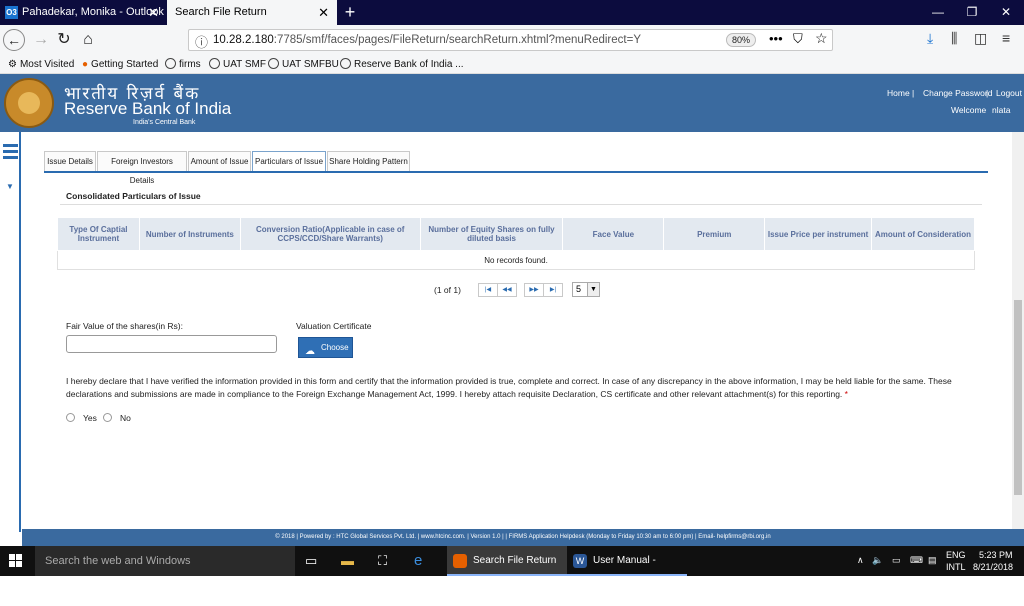  I want to click on home-link: Home, so click(898, 93).